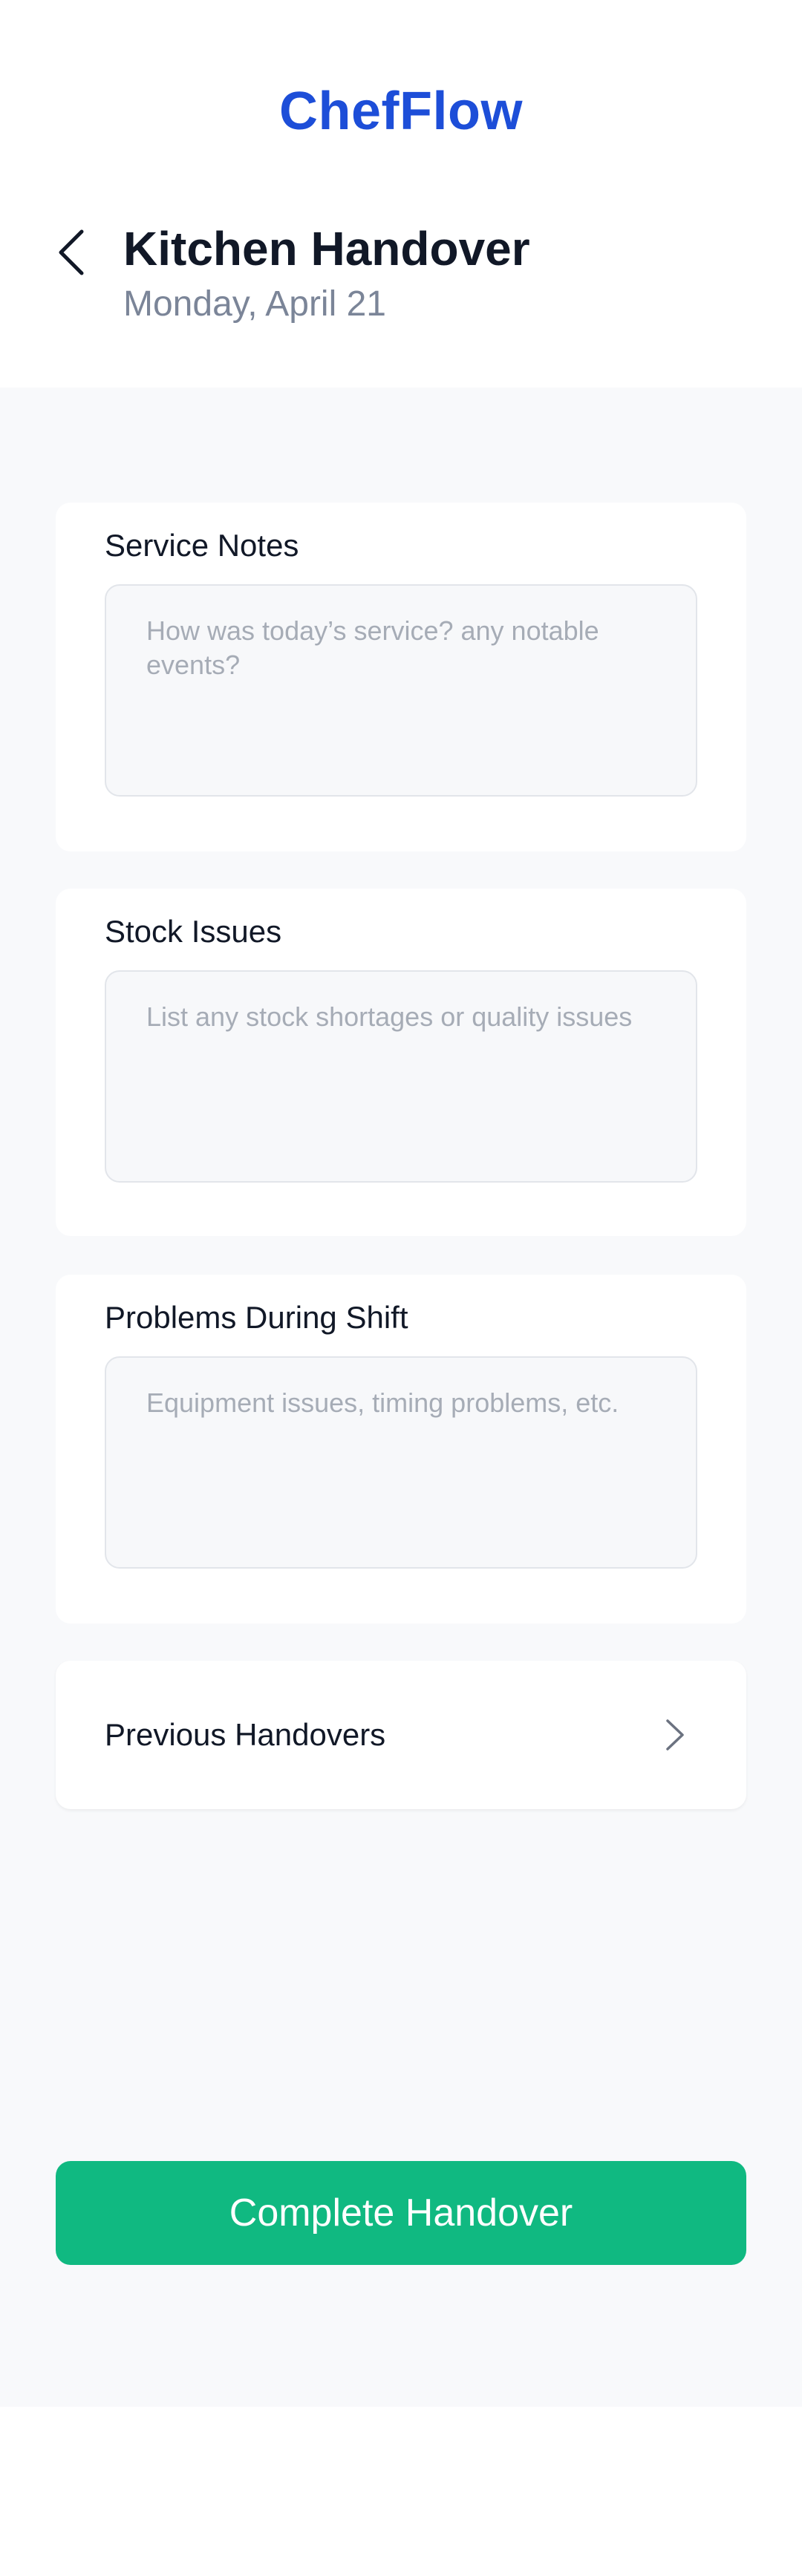  What do you see at coordinates (401, 111) in the screenshot?
I see `app-title: ChefFlow` at bounding box center [401, 111].